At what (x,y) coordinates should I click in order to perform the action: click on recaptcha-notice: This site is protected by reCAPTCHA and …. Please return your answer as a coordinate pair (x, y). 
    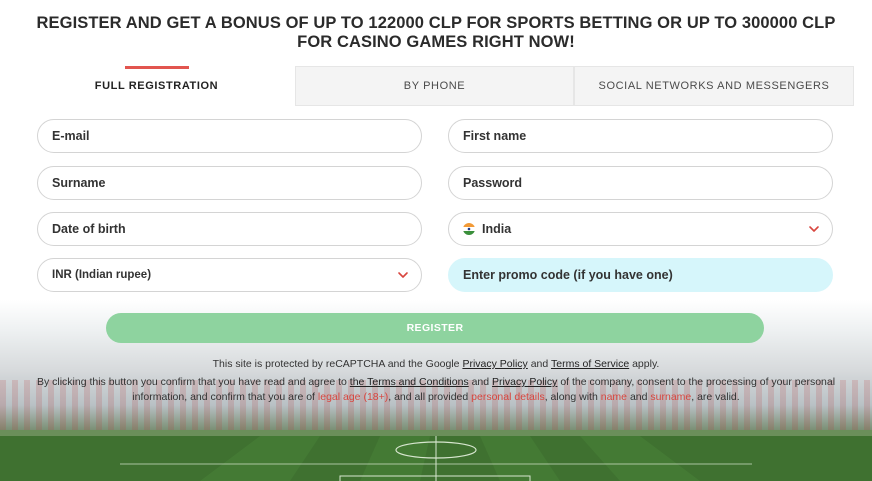
    Looking at the image, I should click on (436, 364).